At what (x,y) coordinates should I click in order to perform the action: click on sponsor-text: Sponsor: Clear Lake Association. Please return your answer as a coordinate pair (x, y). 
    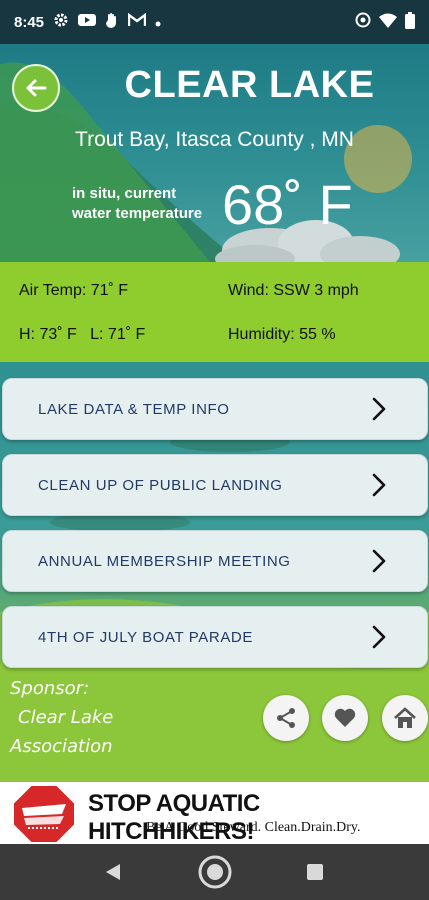
    Looking at the image, I should click on (61, 717).